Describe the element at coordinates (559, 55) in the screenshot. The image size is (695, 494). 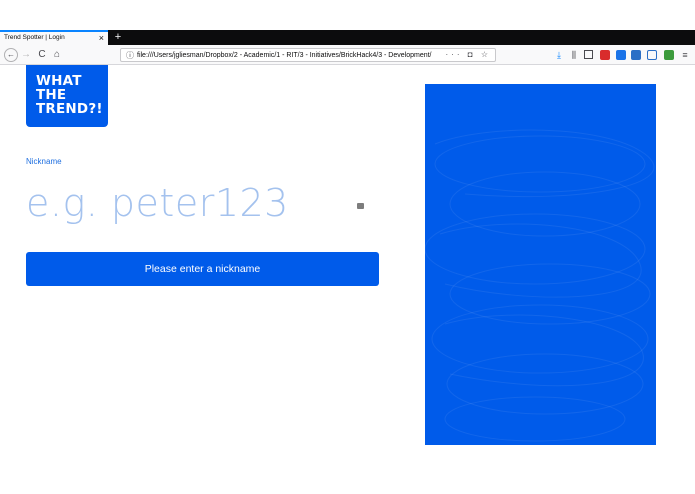
I see `download-icon: ⤓` at that location.